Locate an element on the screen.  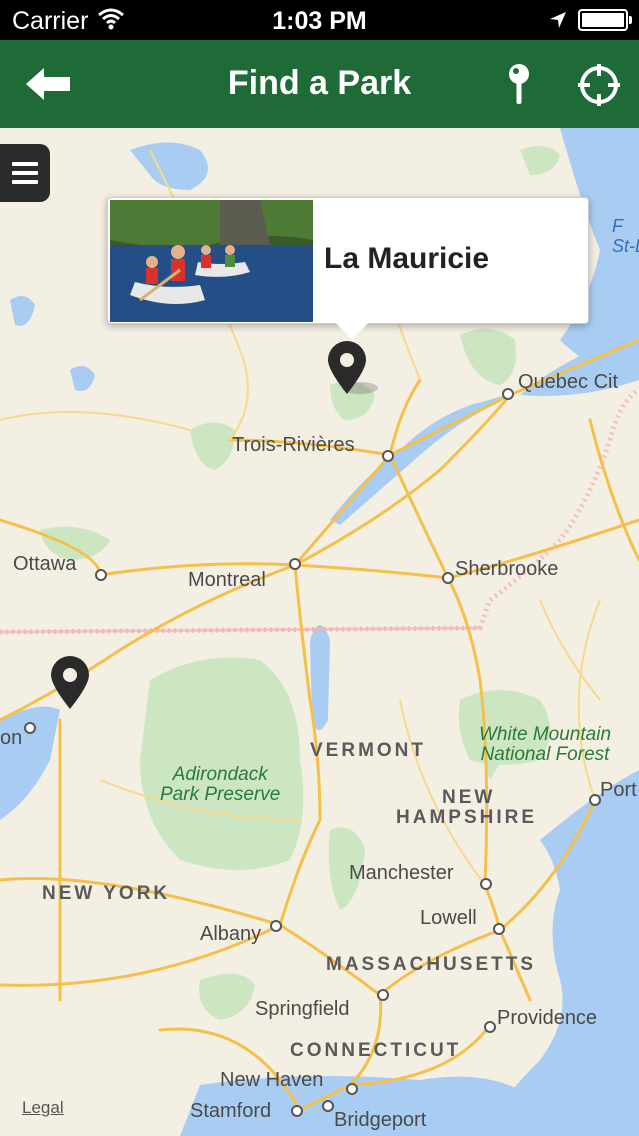
water-label-line1: F is located at coordinates (617, 226).